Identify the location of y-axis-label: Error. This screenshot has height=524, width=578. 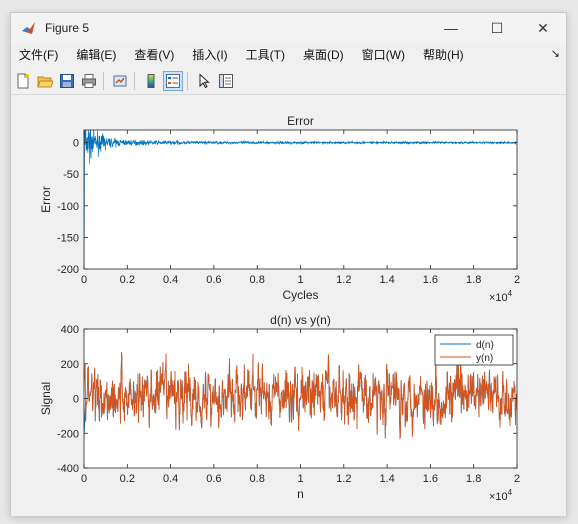
(46, 199).